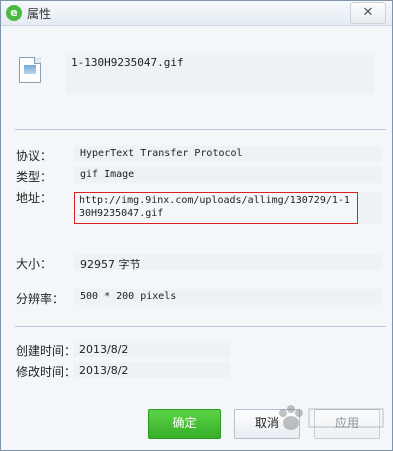 This screenshot has width=393, height=451. I want to click on divider-bottom, so click(200, 326).